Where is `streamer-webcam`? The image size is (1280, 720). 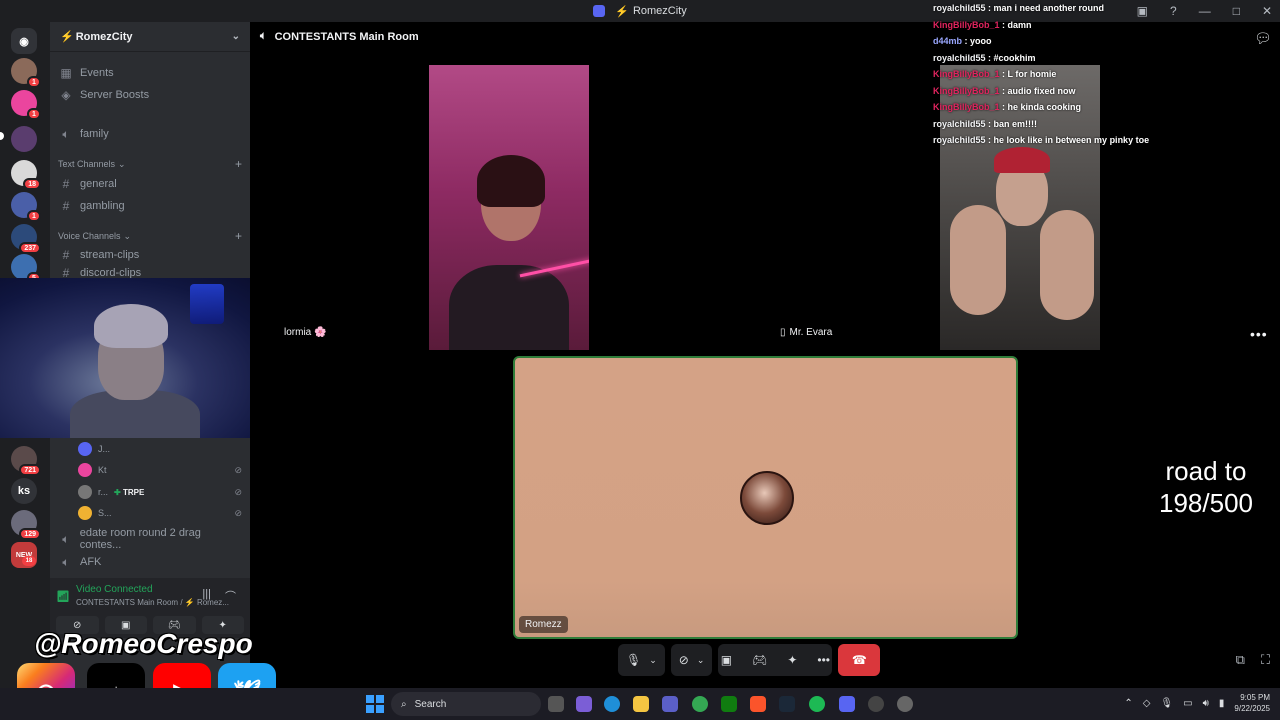 streamer-webcam is located at coordinates (142, 358).